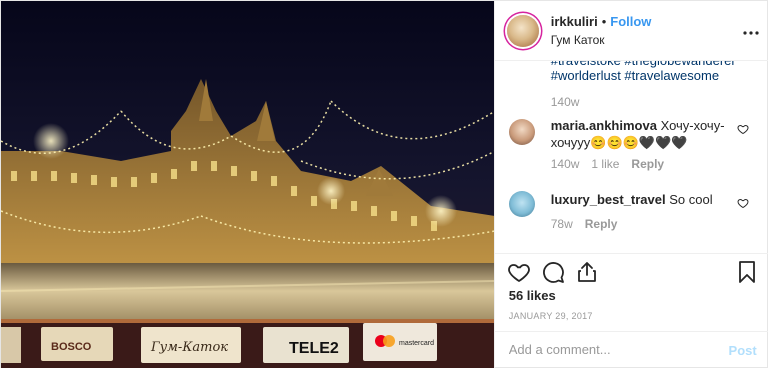  Describe the element at coordinates (522, 30) in the screenshot. I see `avatar` at that location.